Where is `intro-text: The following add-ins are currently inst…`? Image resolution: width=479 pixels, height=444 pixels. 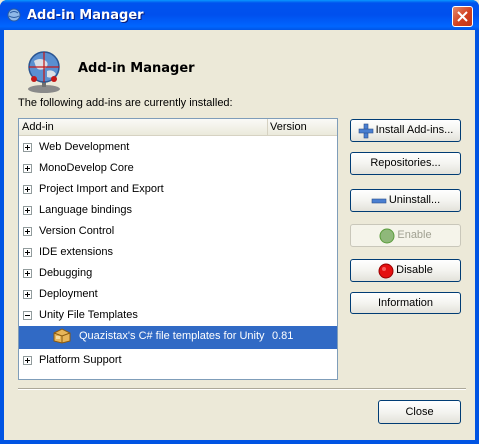
intro-text: The following add-ins are currently inst… is located at coordinates (125, 103).